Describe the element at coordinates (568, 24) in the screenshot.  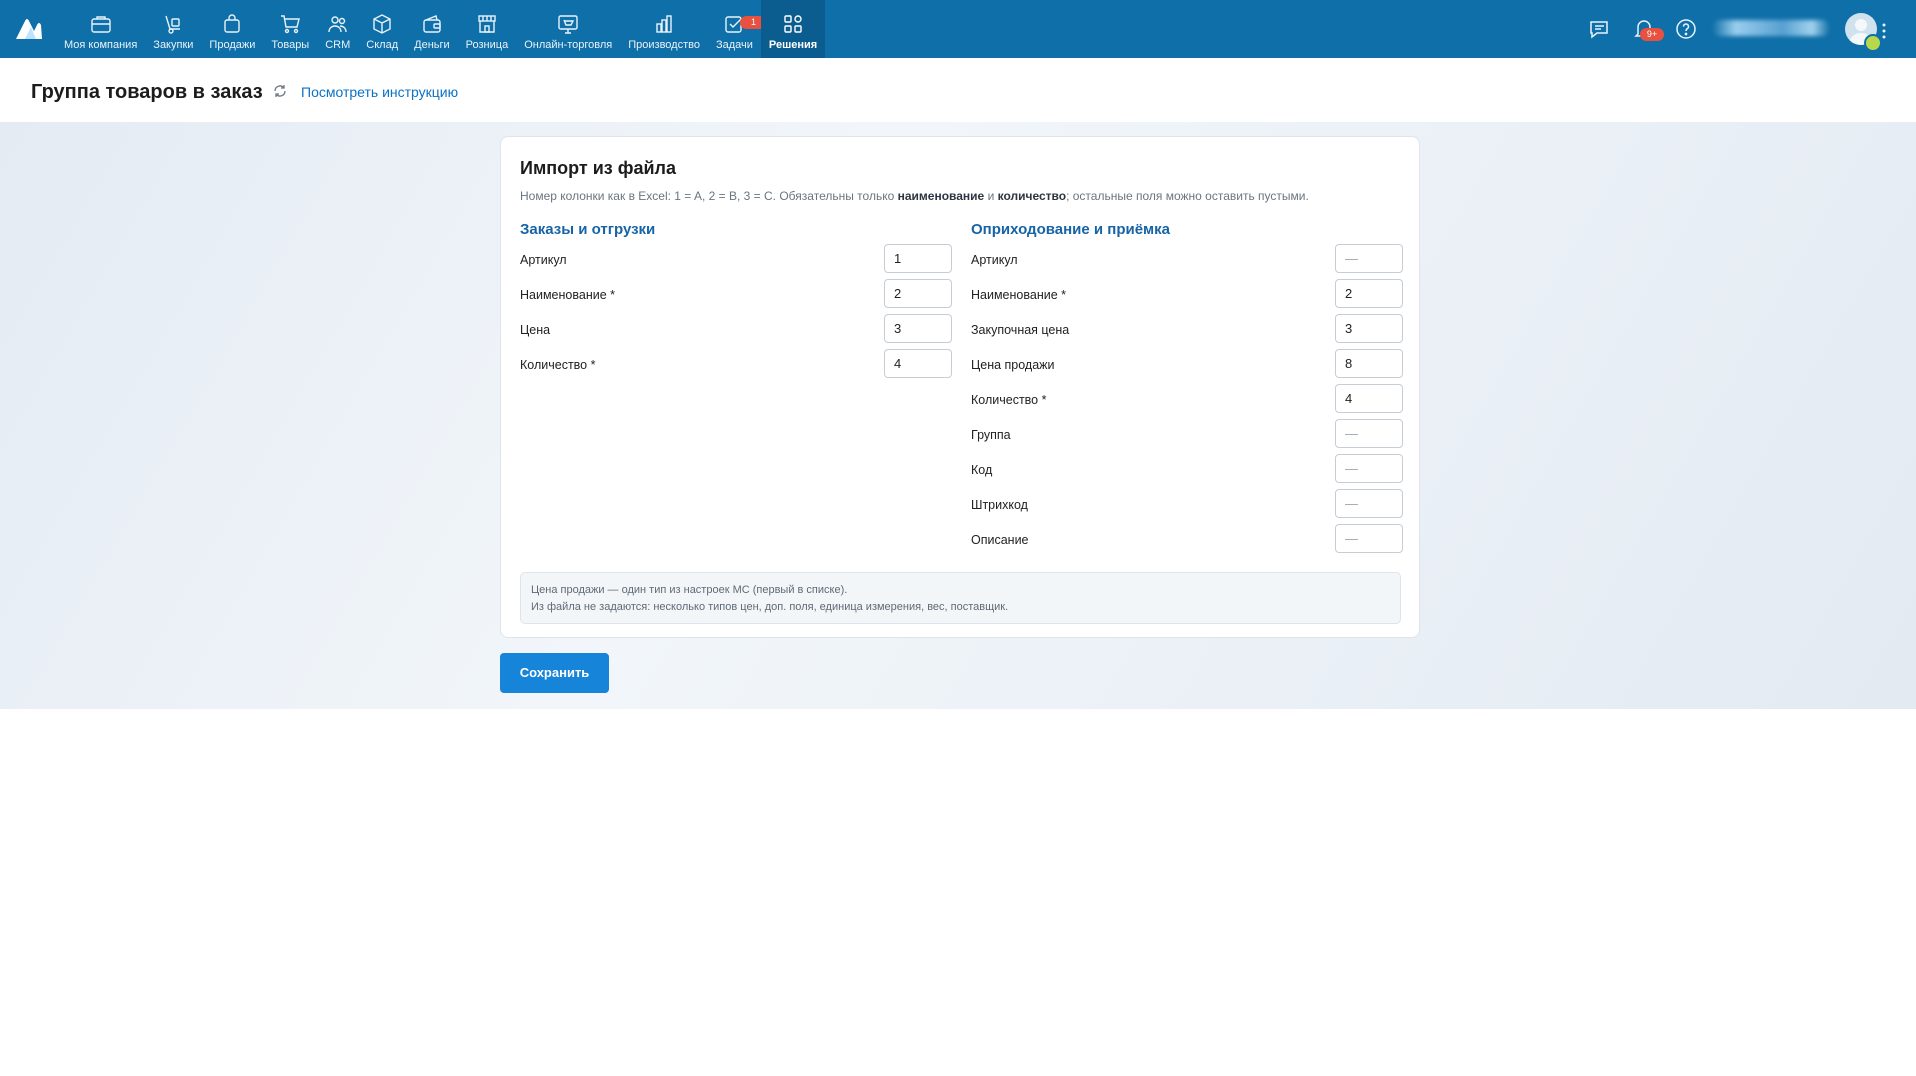
I see `online-store-icon` at that location.